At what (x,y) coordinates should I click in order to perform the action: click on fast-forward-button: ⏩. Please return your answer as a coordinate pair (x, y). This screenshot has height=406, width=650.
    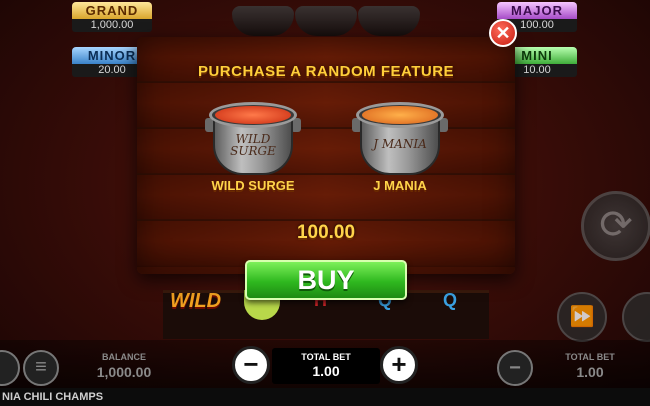
    Looking at the image, I should click on (582, 317).